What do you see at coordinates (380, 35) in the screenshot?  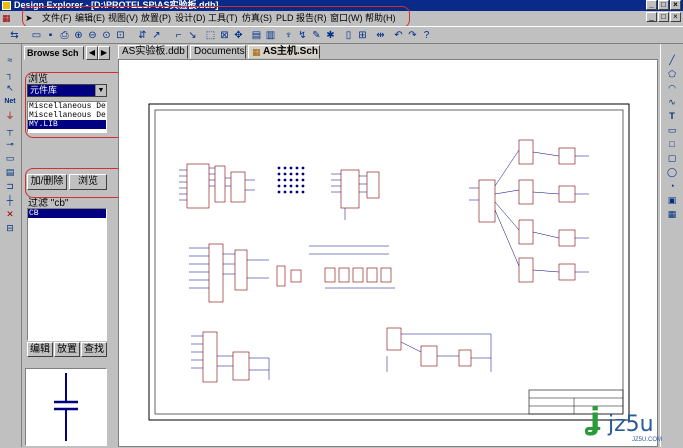 I see `align-icon: ⇹` at bounding box center [380, 35].